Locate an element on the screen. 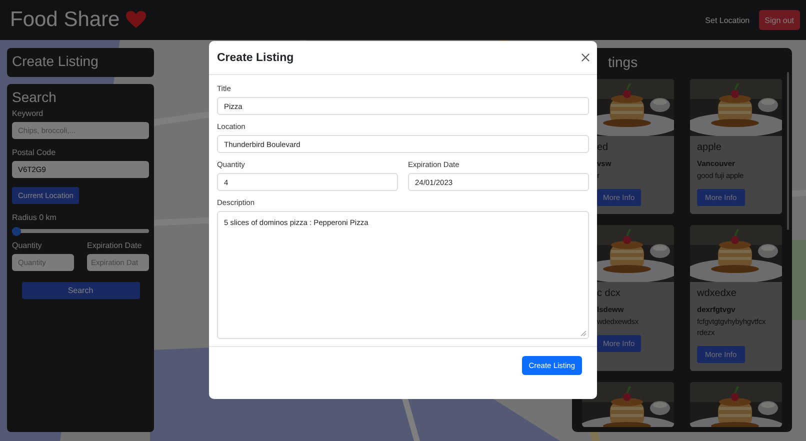 The height and width of the screenshot is (441, 806). heart-icon is located at coordinates (136, 20).